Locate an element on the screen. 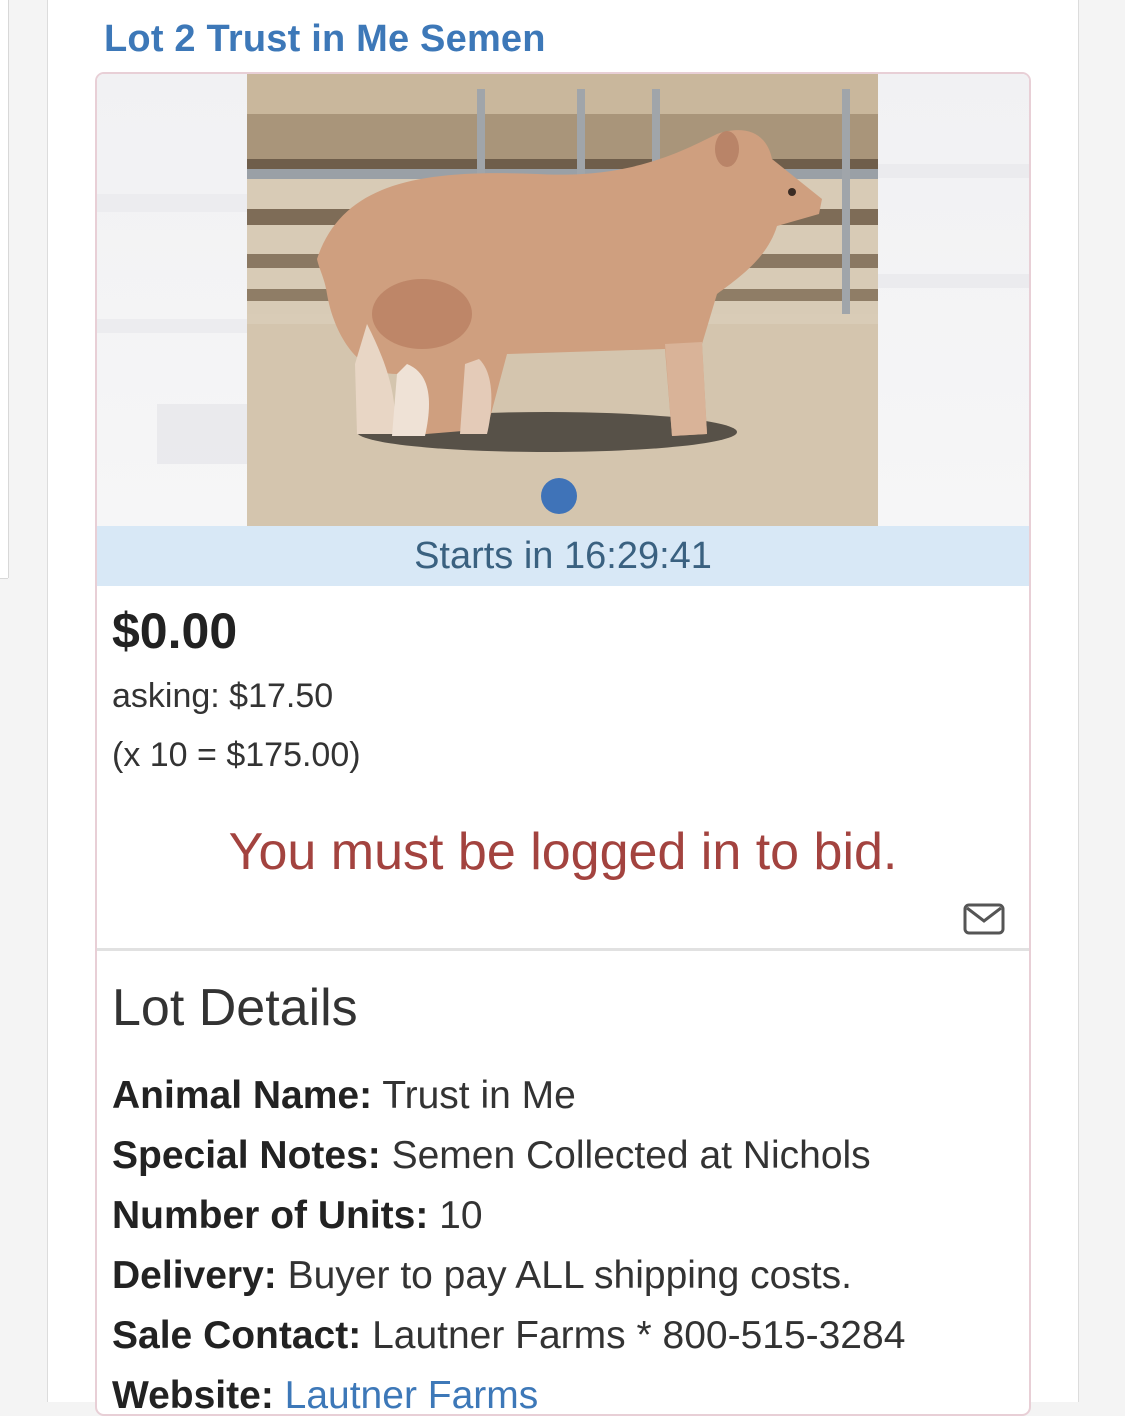  detail-label: Special Notes: is located at coordinates (246, 1155).